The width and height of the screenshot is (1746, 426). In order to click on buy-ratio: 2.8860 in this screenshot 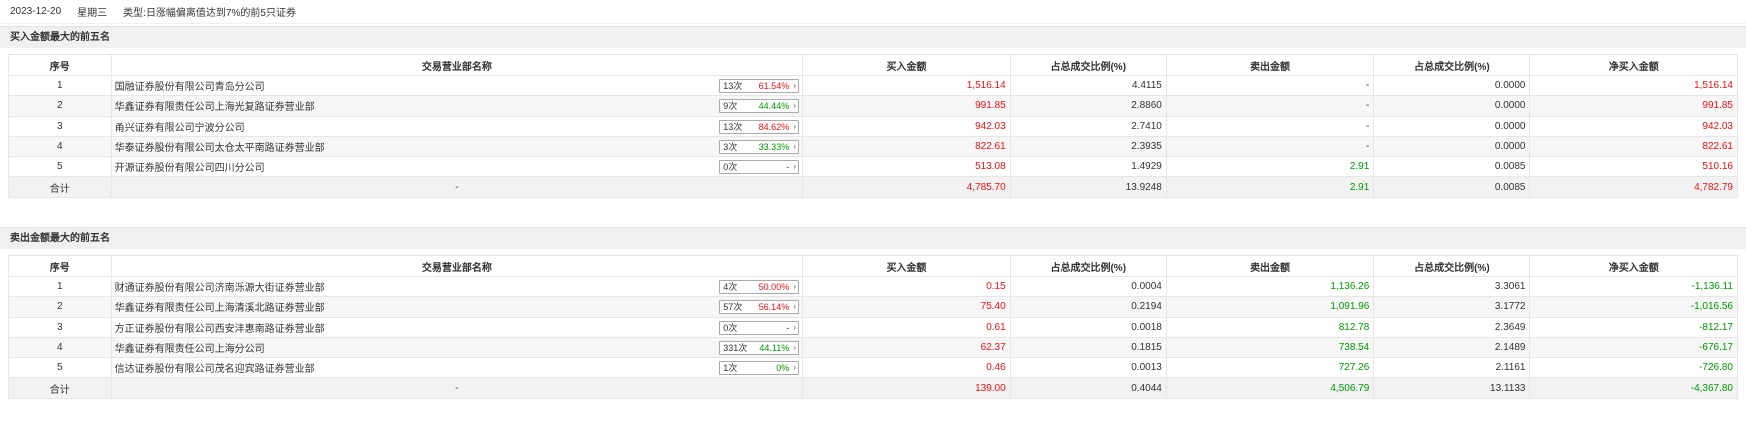, I will do `click(1088, 106)`.